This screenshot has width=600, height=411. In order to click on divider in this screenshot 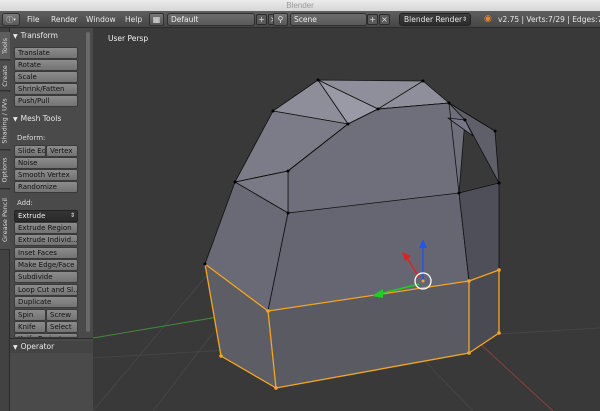, I will do `click(51, 338)`.